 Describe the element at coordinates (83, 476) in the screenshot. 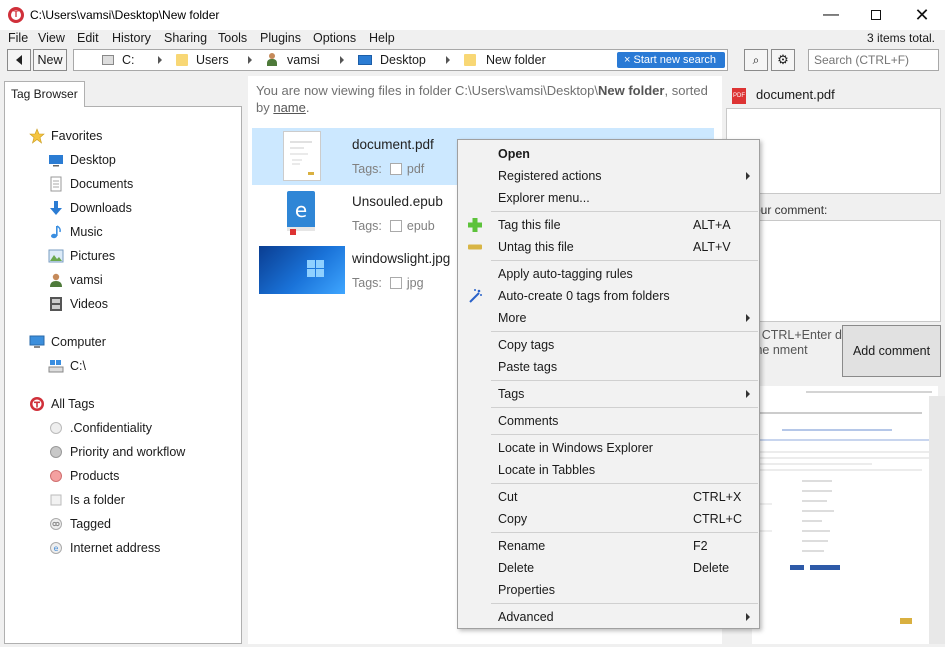

I see `tree-item-products: Products` at that location.